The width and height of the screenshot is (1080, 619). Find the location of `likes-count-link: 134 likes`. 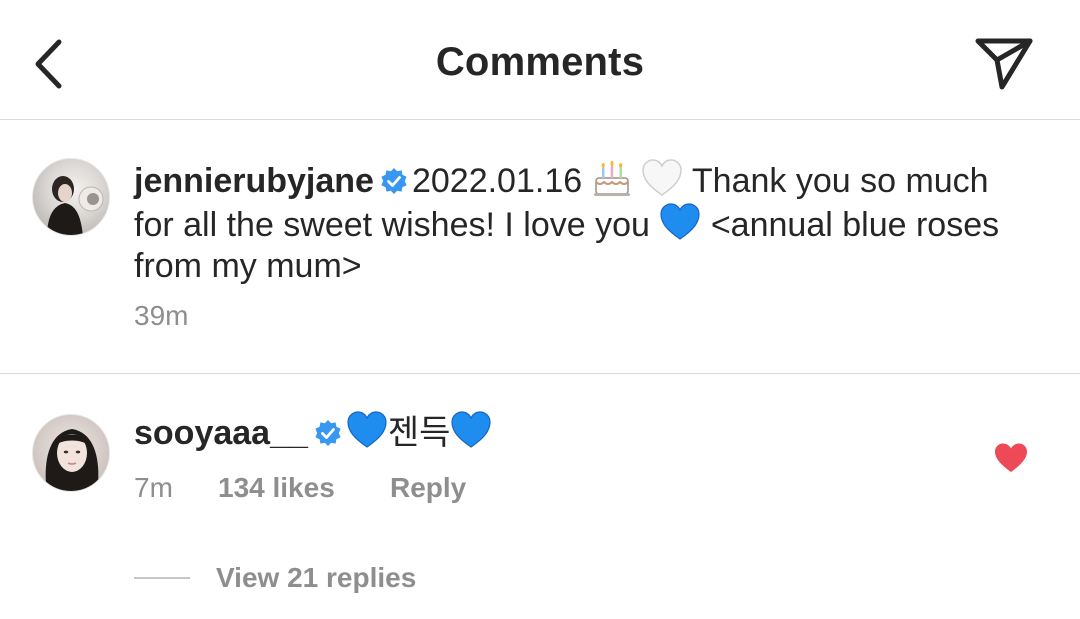

likes-count-link: 134 likes is located at coordinates (304, 488).